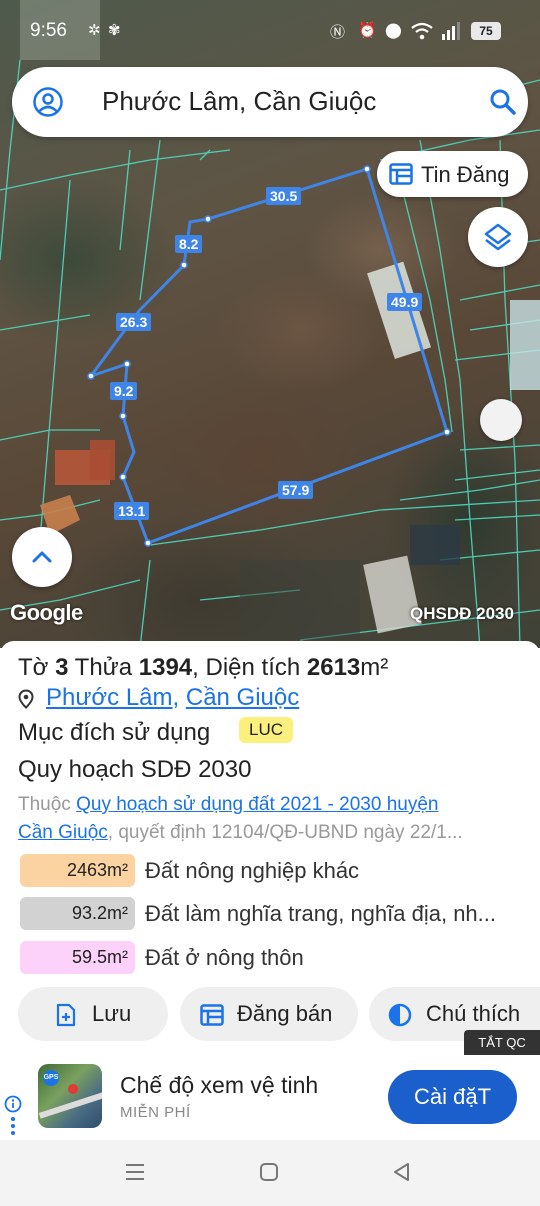 The width and height of the screenshot is (540, 1206). What do you see at coordinates (48, 30) in the screenshot?
I see `status-time: 9:56` at bounding box center [48, 30].